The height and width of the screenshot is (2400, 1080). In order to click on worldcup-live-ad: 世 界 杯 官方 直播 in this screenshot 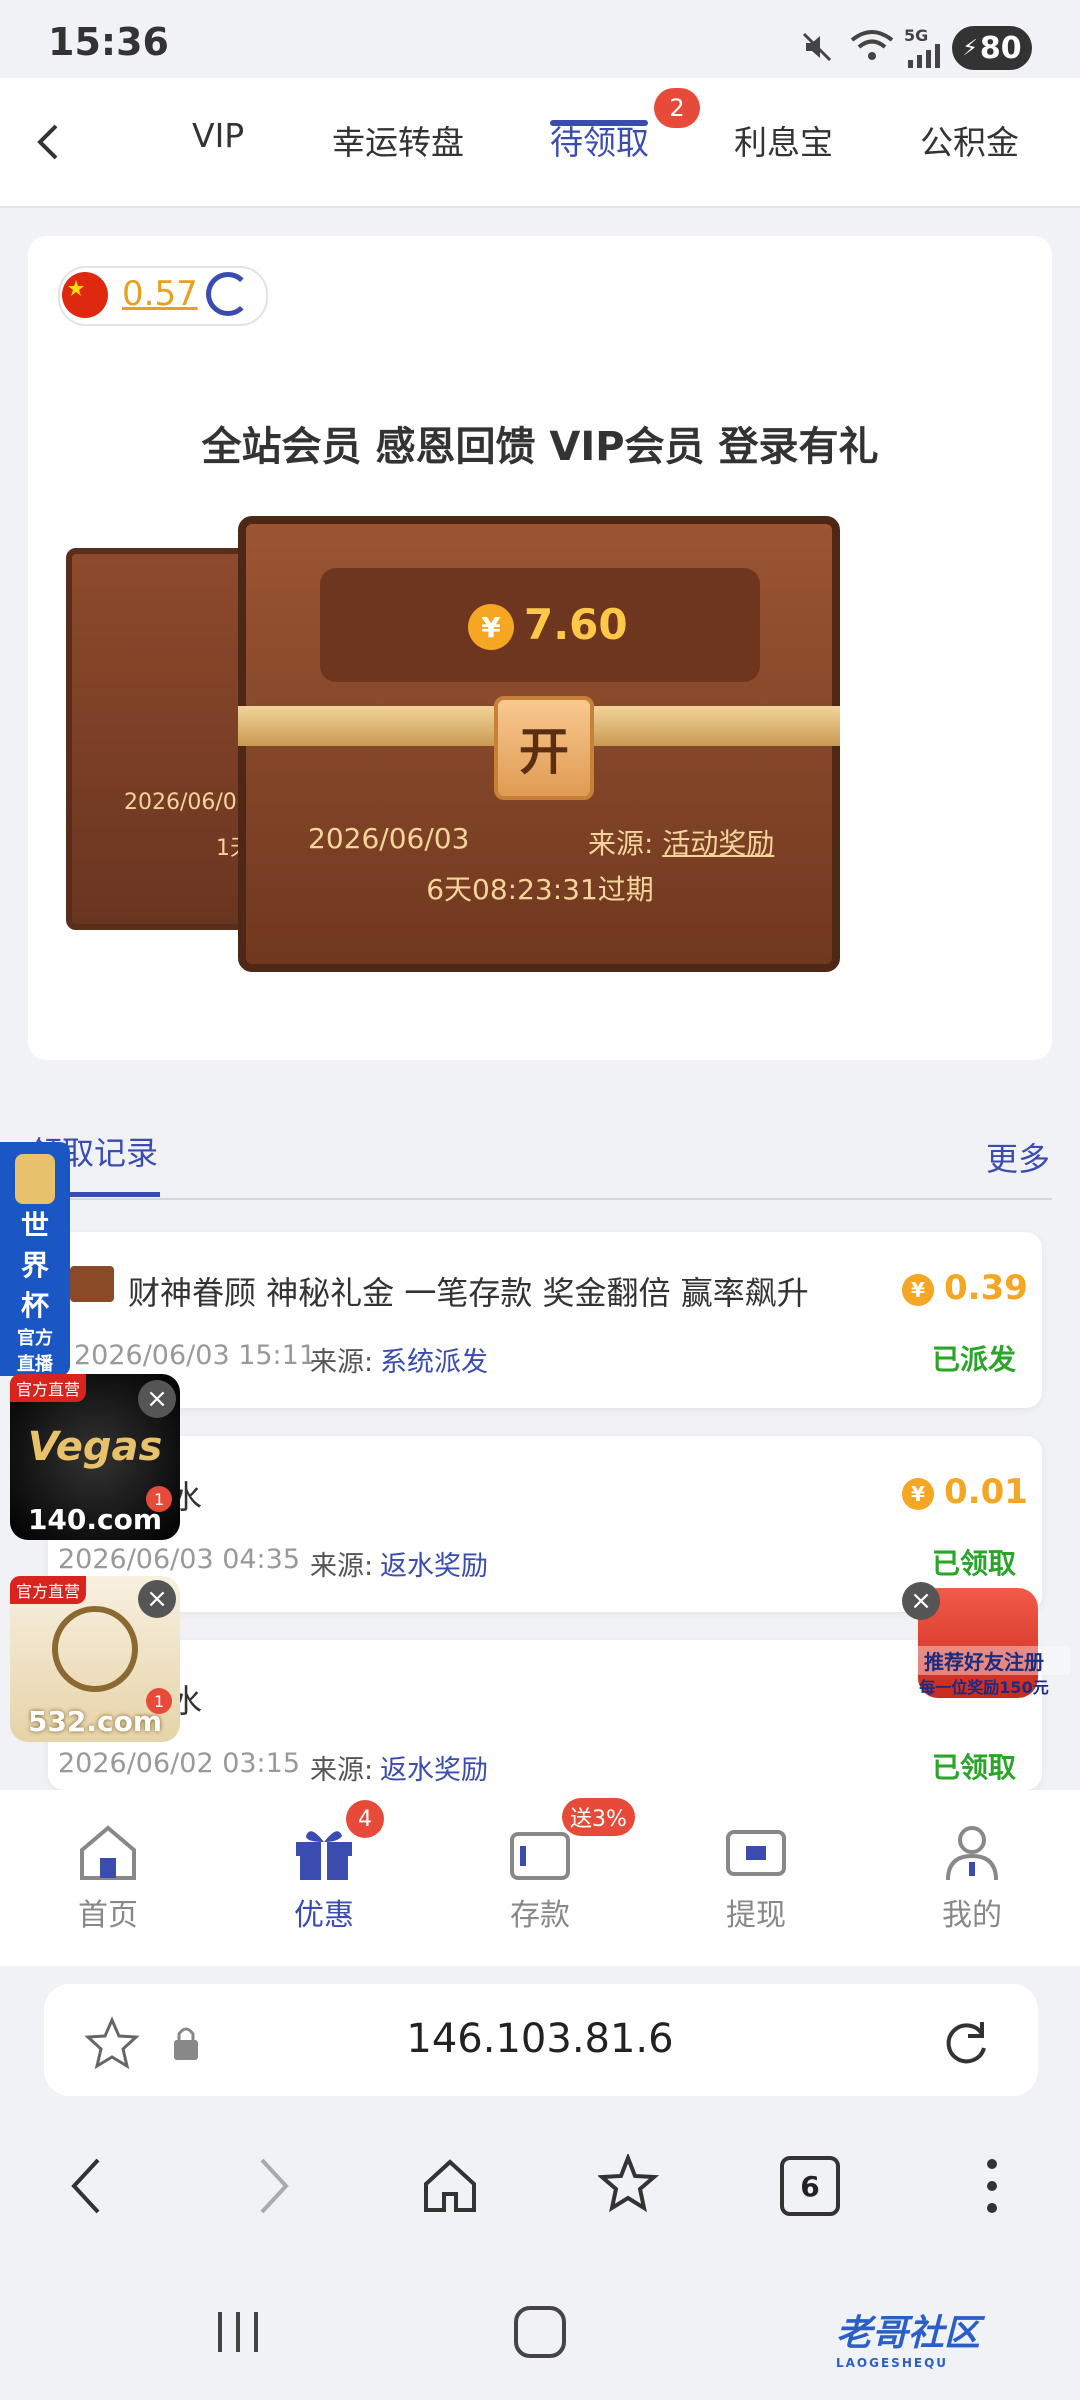, I will do `click(35, 1259)`.